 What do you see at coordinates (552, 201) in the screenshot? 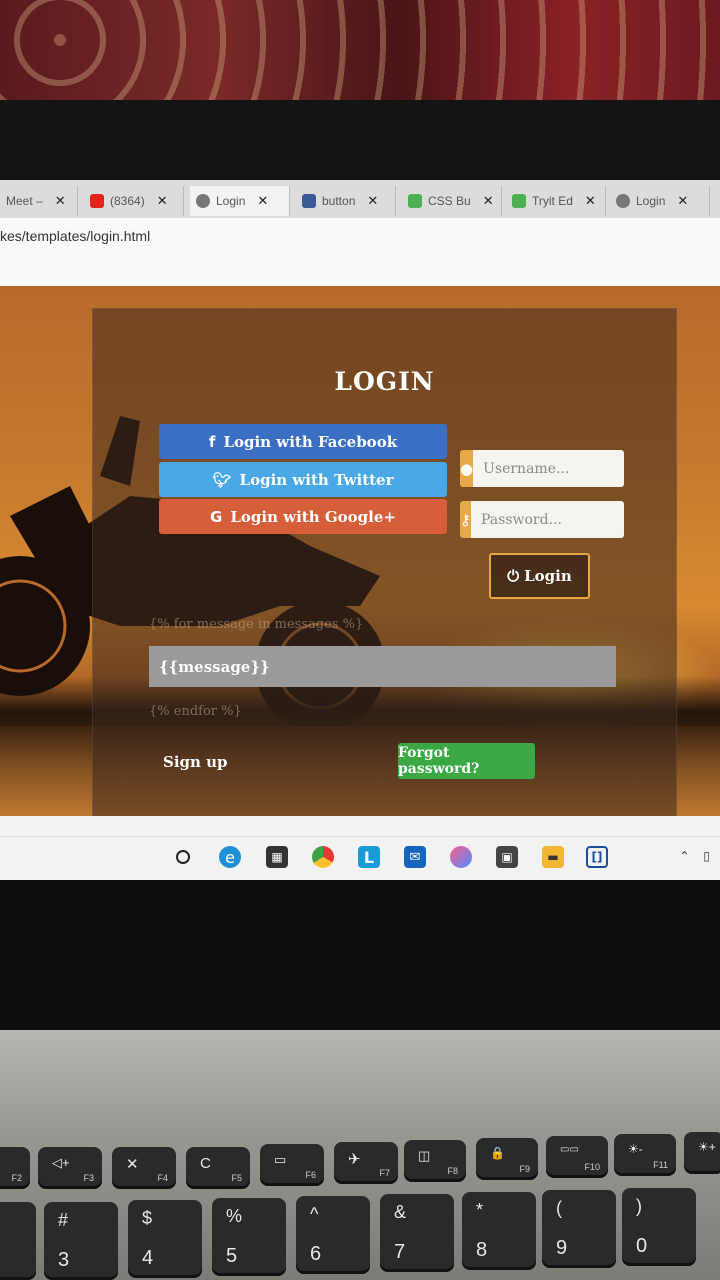
I see `tab-label: Tryit Ed` at bounding box center [552, 201].